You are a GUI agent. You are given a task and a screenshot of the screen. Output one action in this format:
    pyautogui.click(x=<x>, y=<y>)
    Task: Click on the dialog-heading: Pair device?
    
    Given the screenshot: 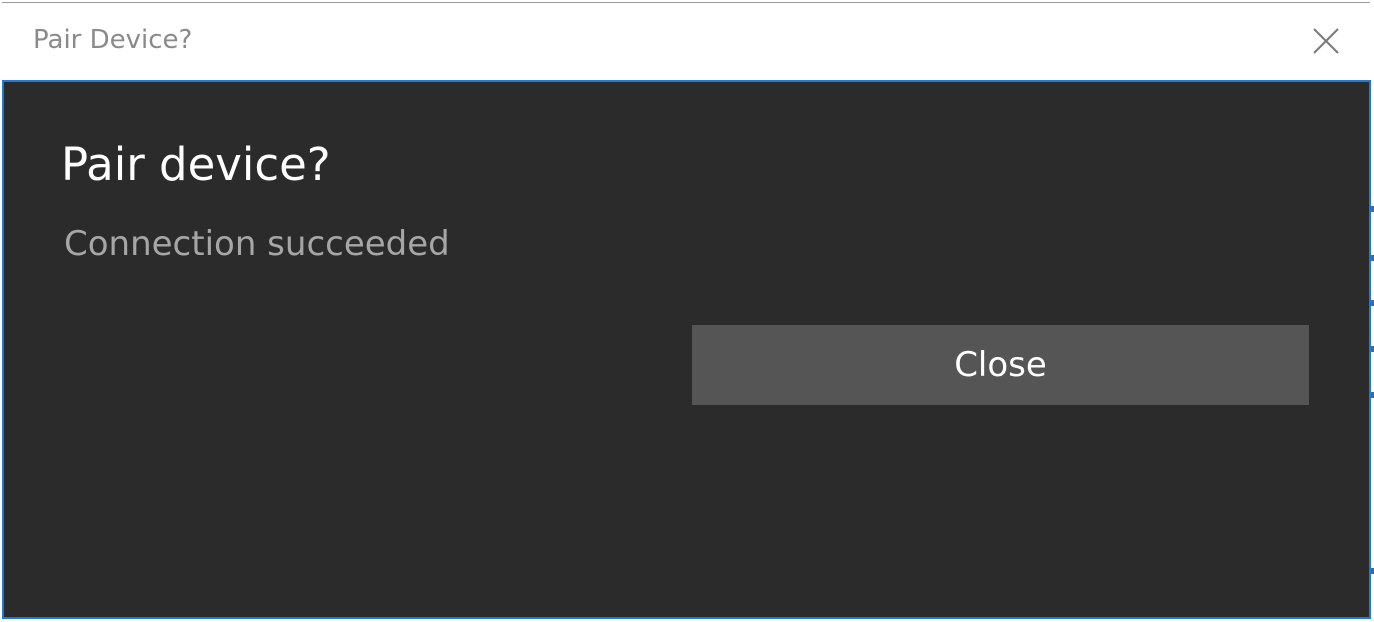 What is the action you would take?
    pyautogui.click(x=196, y=164)
    